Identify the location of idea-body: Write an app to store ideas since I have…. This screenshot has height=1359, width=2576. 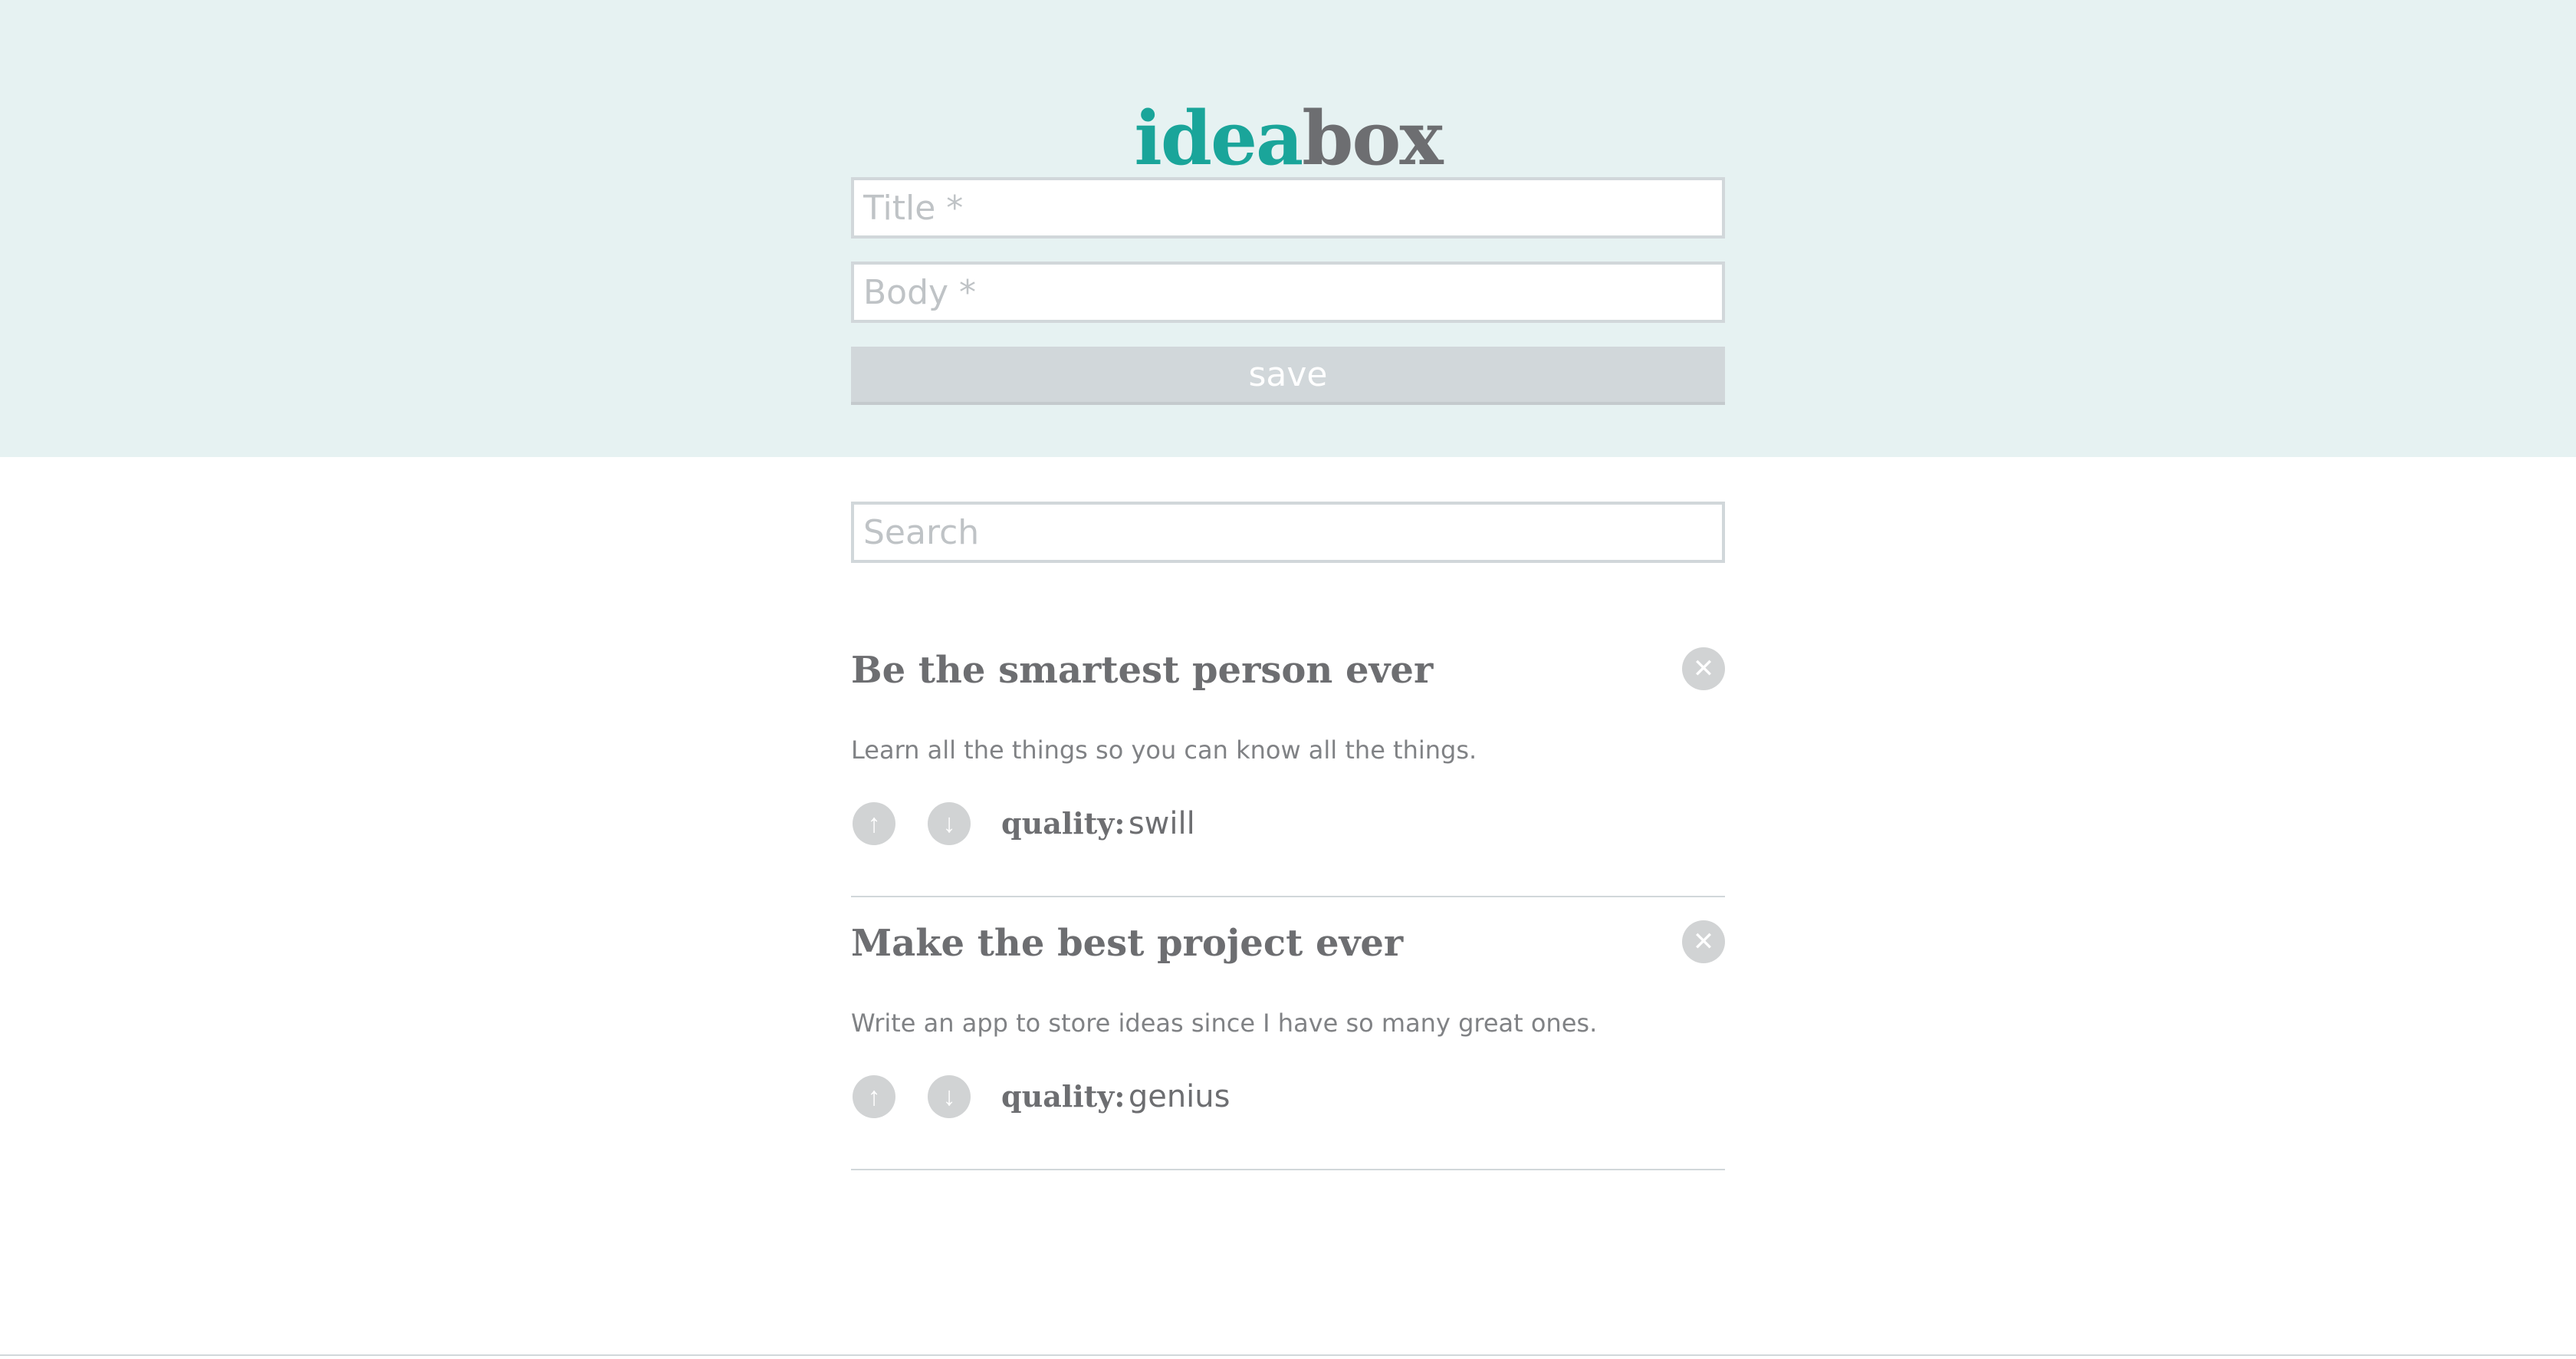
(1224, 1023).